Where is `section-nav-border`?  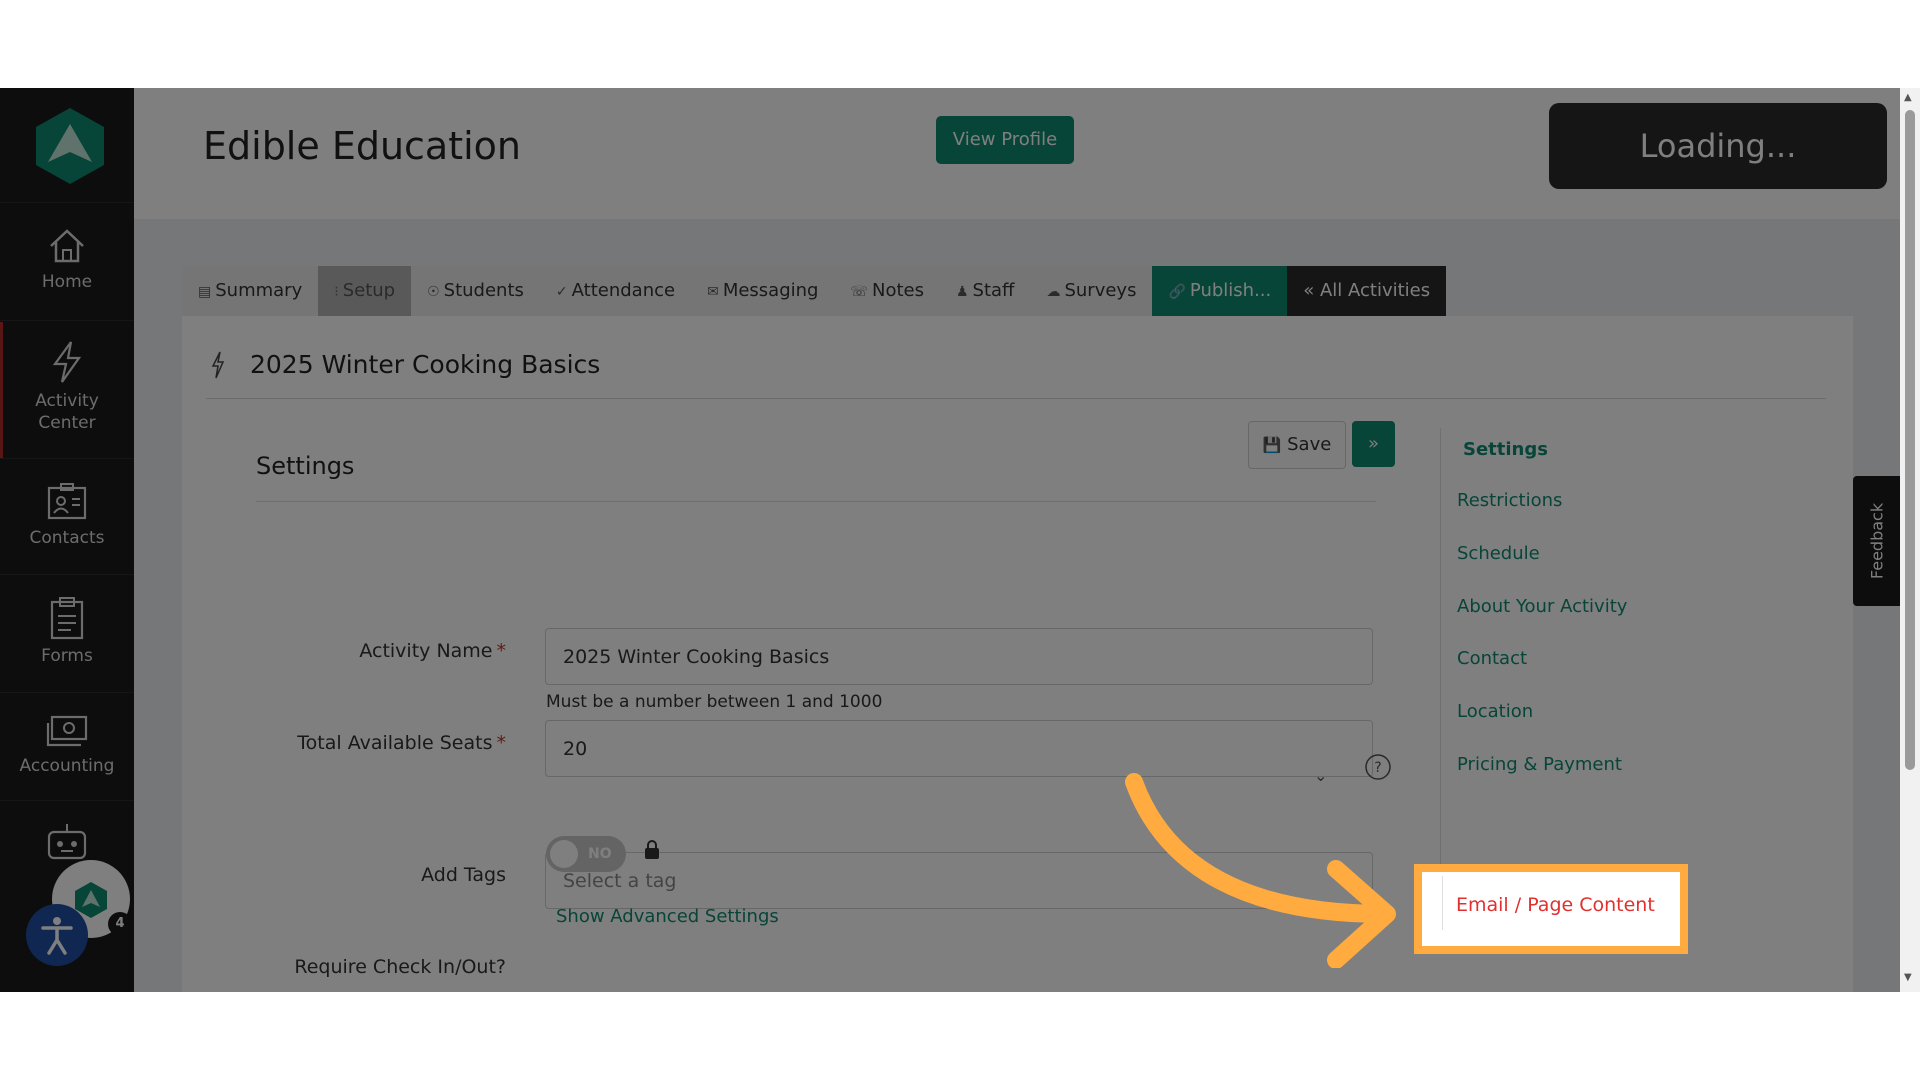 section-nav-border is located at coordinates (1442, 903).